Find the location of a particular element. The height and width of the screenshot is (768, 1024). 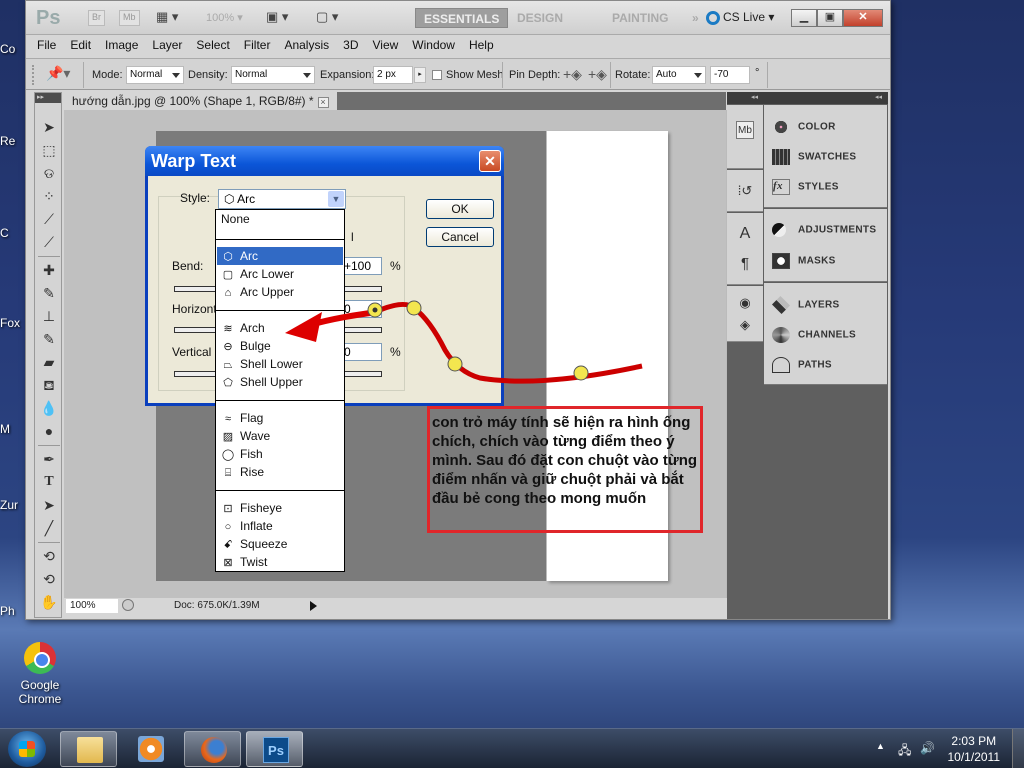

taskbar-explorer is located at coordinates (88, 749).